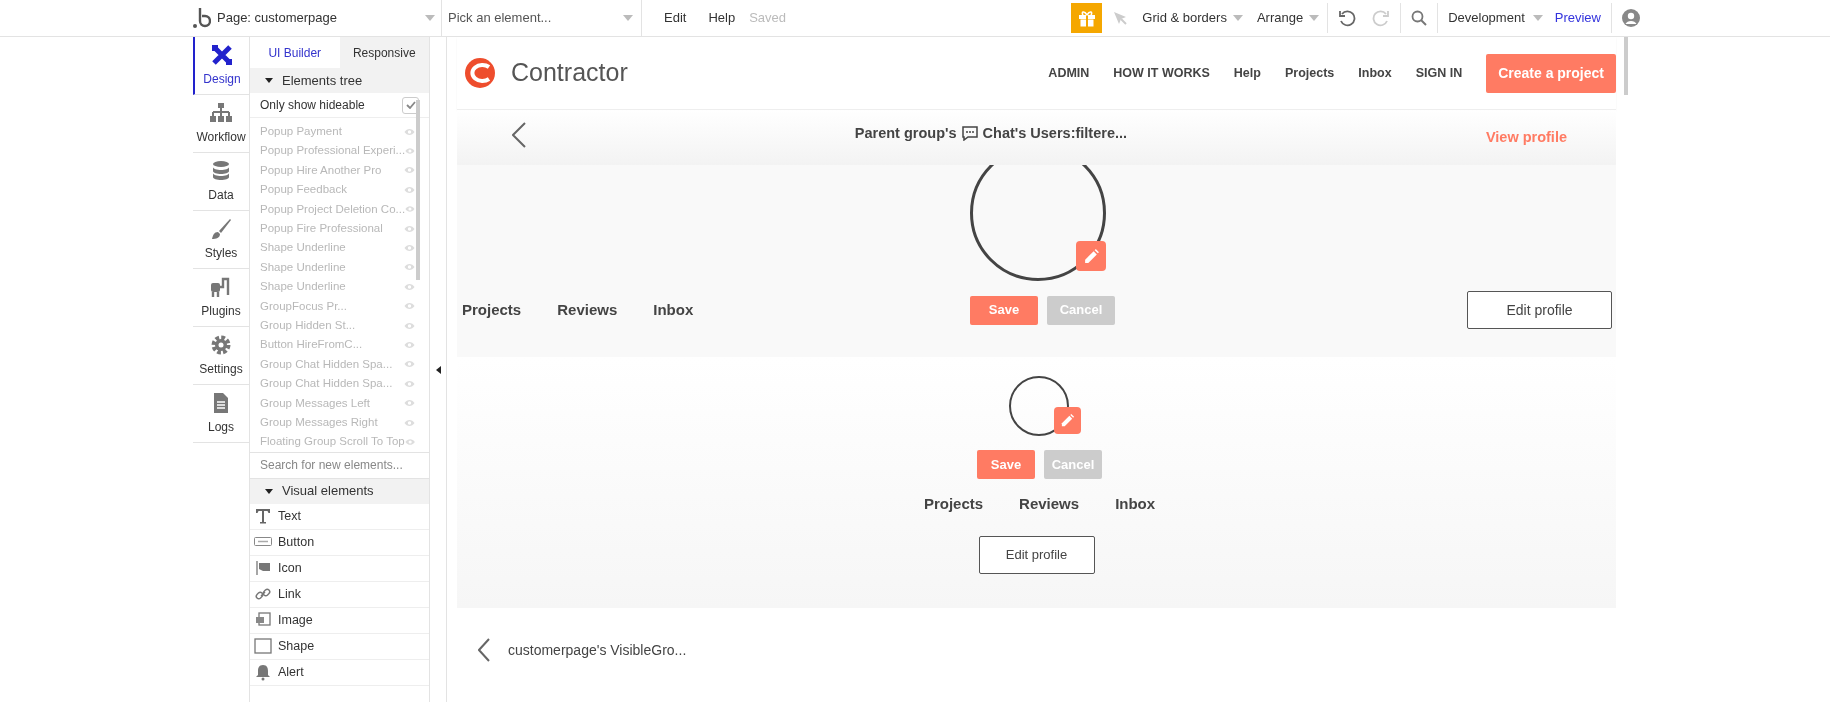 This screenshot has height=702, width=1830. What do you see at coordinates (222, 55) in the screenshot?
I see `tools-icon` at bounding box center [222, 55].